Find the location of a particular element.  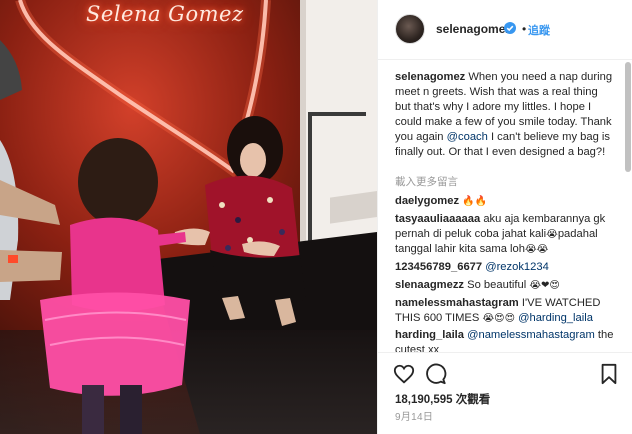

comment-item: 123456789_6677 @rezok1234 is located at coordinates (506, 267).